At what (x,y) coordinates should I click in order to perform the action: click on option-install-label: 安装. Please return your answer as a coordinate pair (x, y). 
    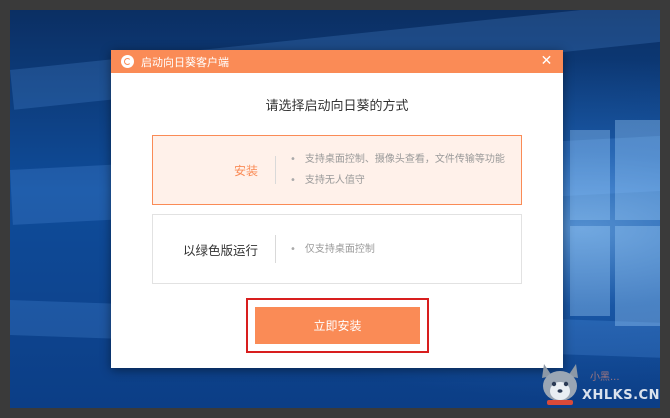
    Looking at the image, I should click on (245, 170).